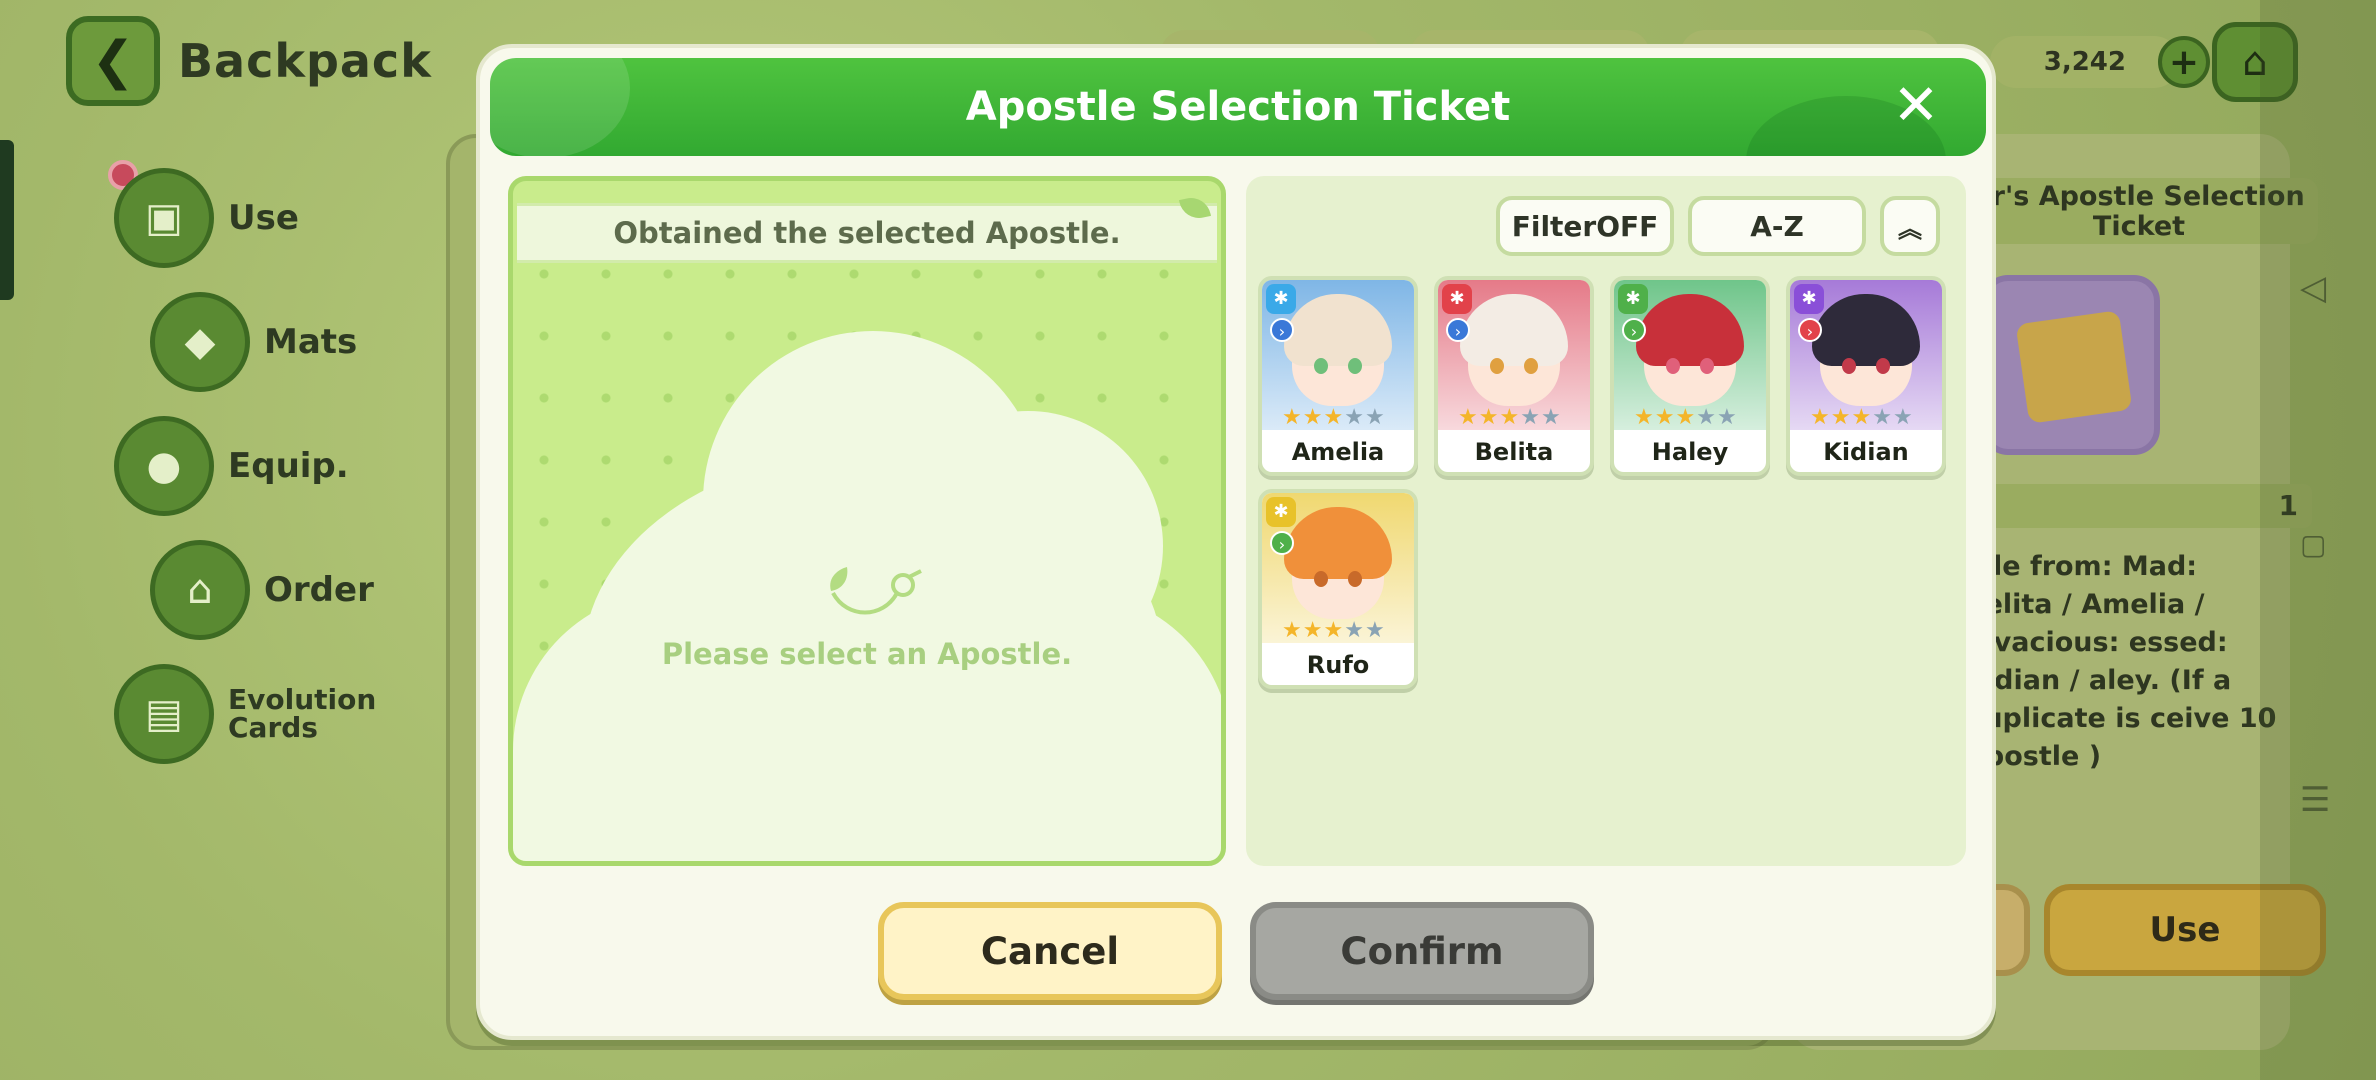 The image size is (2376, 1080). What do you see at coordinates (305, 61) in the screenshot?
I see `page-title: Backpack` at bounding box center [305, 61].